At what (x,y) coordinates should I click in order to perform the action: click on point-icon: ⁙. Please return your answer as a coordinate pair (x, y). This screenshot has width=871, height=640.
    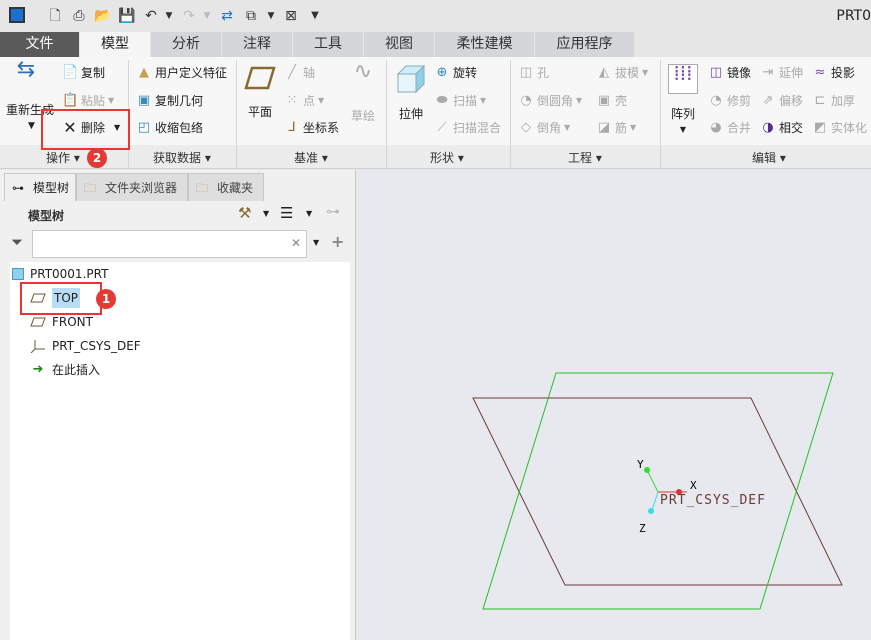
    Looking at the image, I should click on (292, 100).